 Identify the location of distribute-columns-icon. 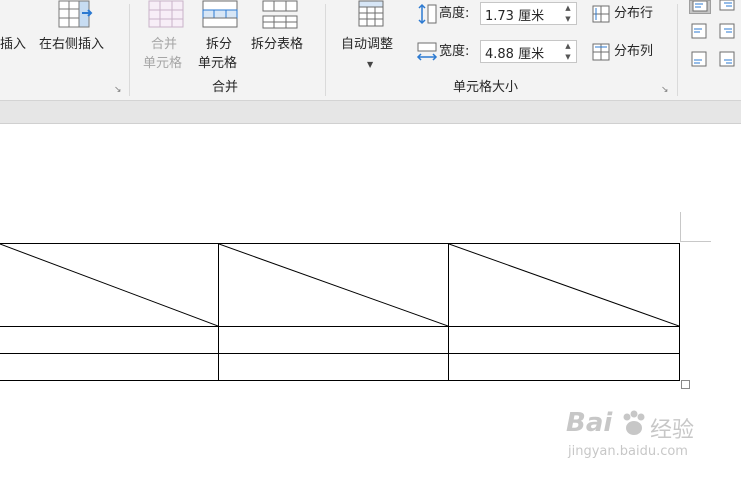
(601, 52).